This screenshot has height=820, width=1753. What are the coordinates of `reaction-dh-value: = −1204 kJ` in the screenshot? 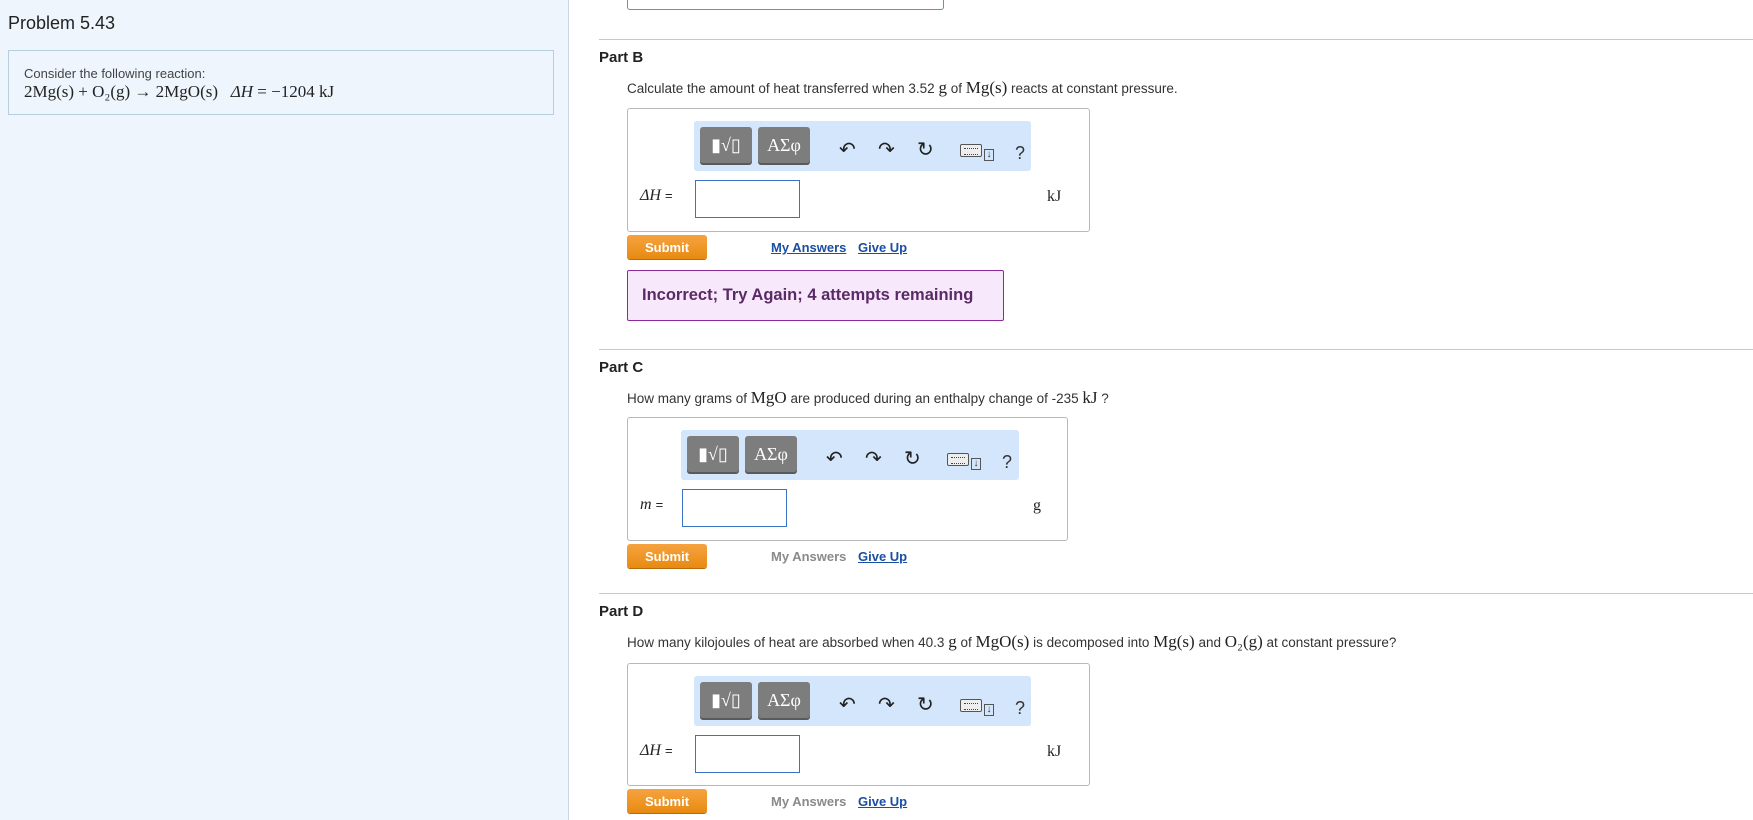 It's located at (296, 91).